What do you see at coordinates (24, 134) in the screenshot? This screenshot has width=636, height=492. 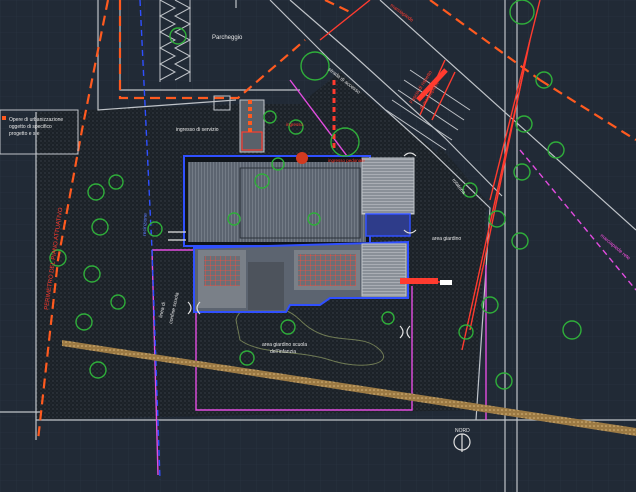 I see `legend-text-3: progetto e s e` at bounding box center [24, 134].